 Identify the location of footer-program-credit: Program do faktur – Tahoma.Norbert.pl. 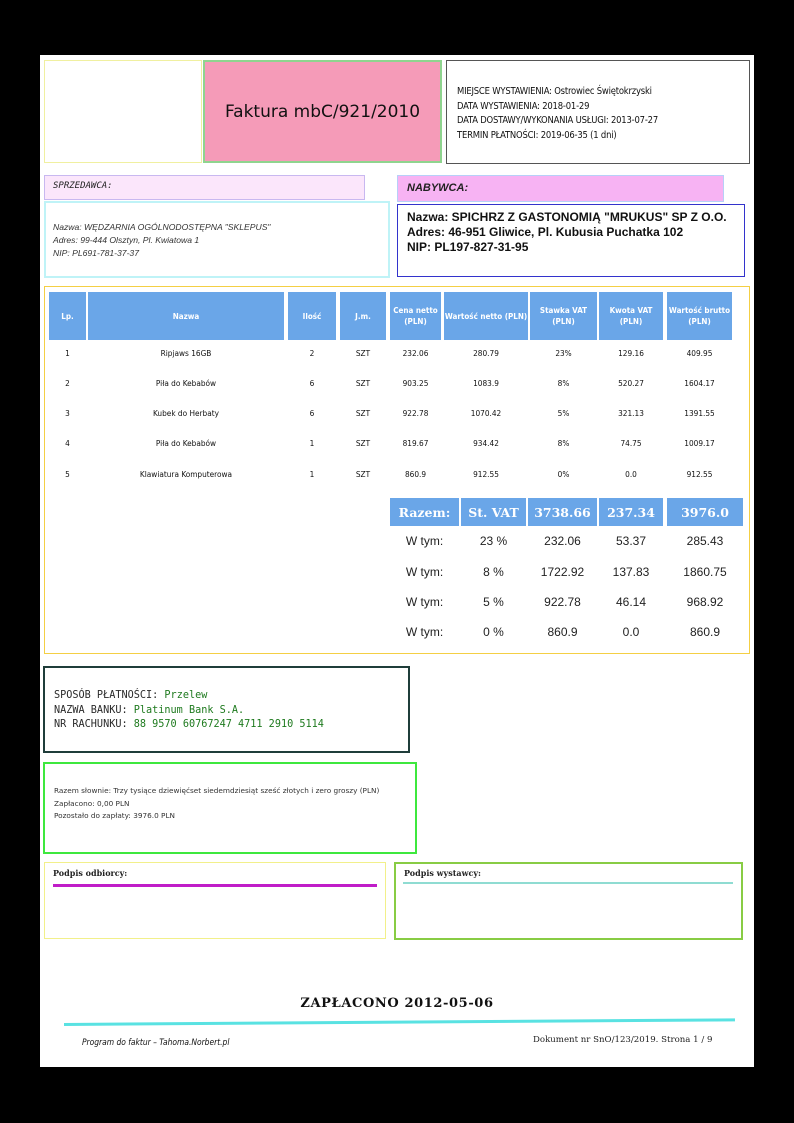
(156, 1042).